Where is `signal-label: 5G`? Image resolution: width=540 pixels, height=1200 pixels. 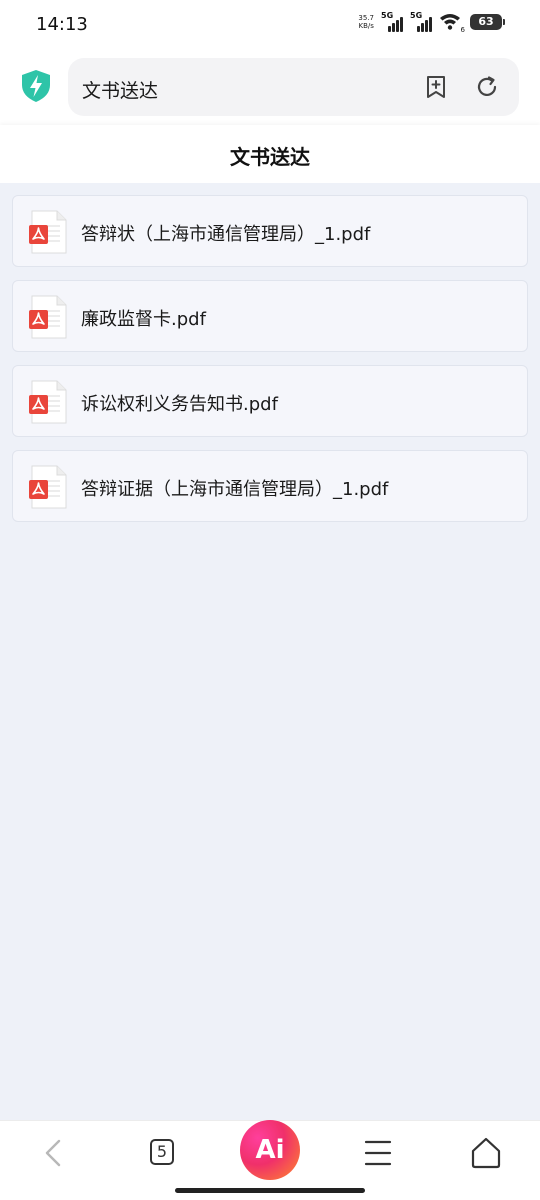
signal-label: 5G is located at coordinates (387, 15).